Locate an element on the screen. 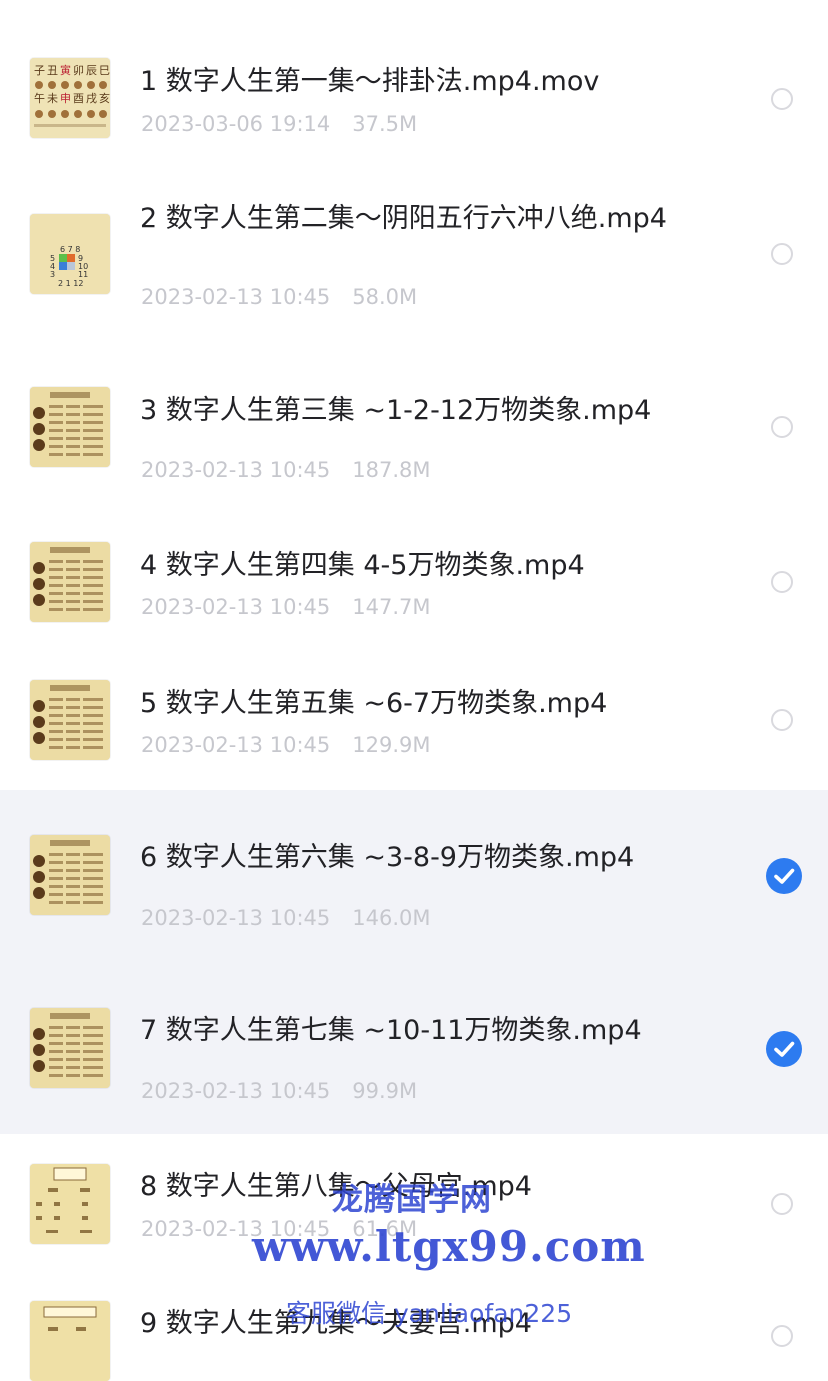 This screenshot has width=828, height=1381. svg-text: 子 is located at coordinates (39, 70).